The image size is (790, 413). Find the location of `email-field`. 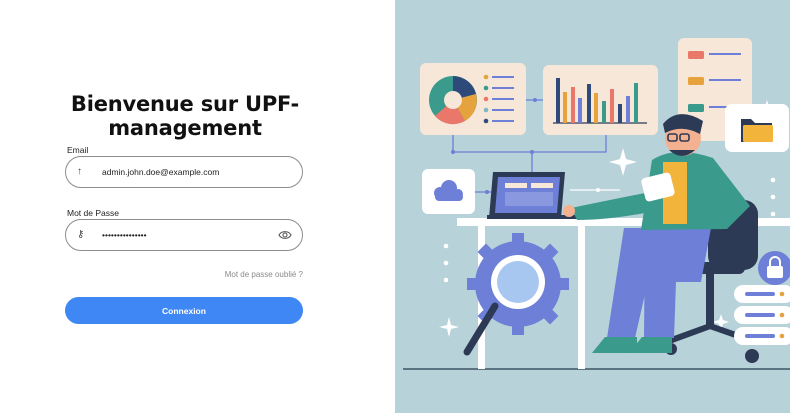

email-field is located at coordinates (187, 172).